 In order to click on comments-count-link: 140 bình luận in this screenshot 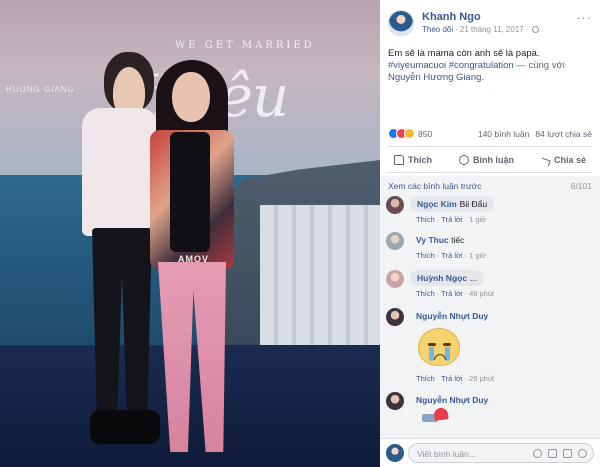, I will do `click(504, 134)`.